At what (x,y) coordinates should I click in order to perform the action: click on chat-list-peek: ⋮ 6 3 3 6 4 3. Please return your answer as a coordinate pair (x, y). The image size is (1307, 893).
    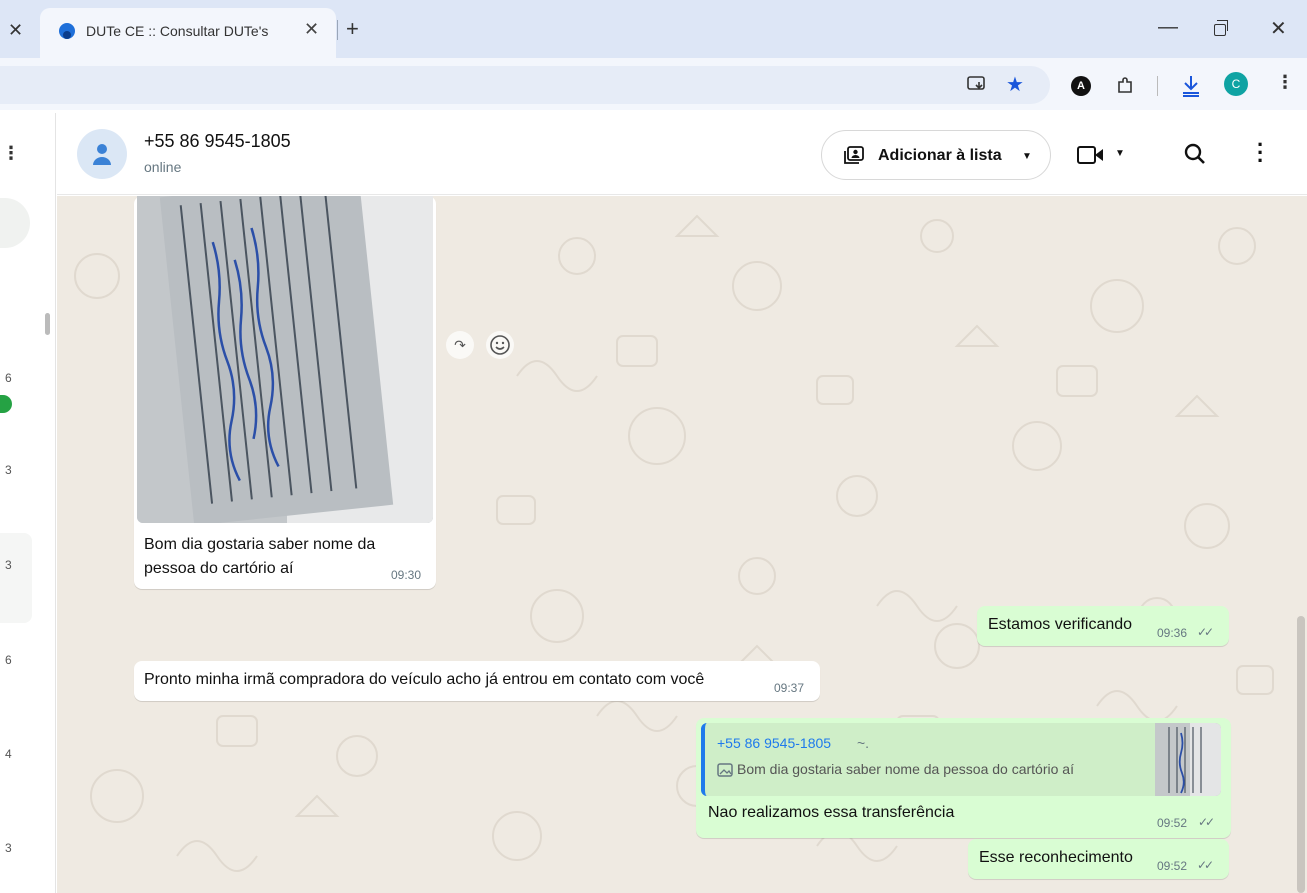
    Looking at the image, I should click on (28, 503).